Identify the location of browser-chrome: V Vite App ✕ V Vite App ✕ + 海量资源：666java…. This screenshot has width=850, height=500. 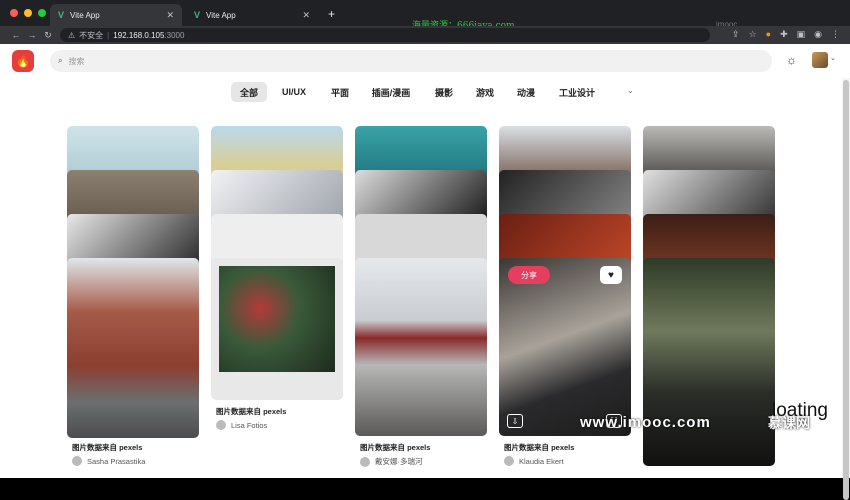
(425, 22).